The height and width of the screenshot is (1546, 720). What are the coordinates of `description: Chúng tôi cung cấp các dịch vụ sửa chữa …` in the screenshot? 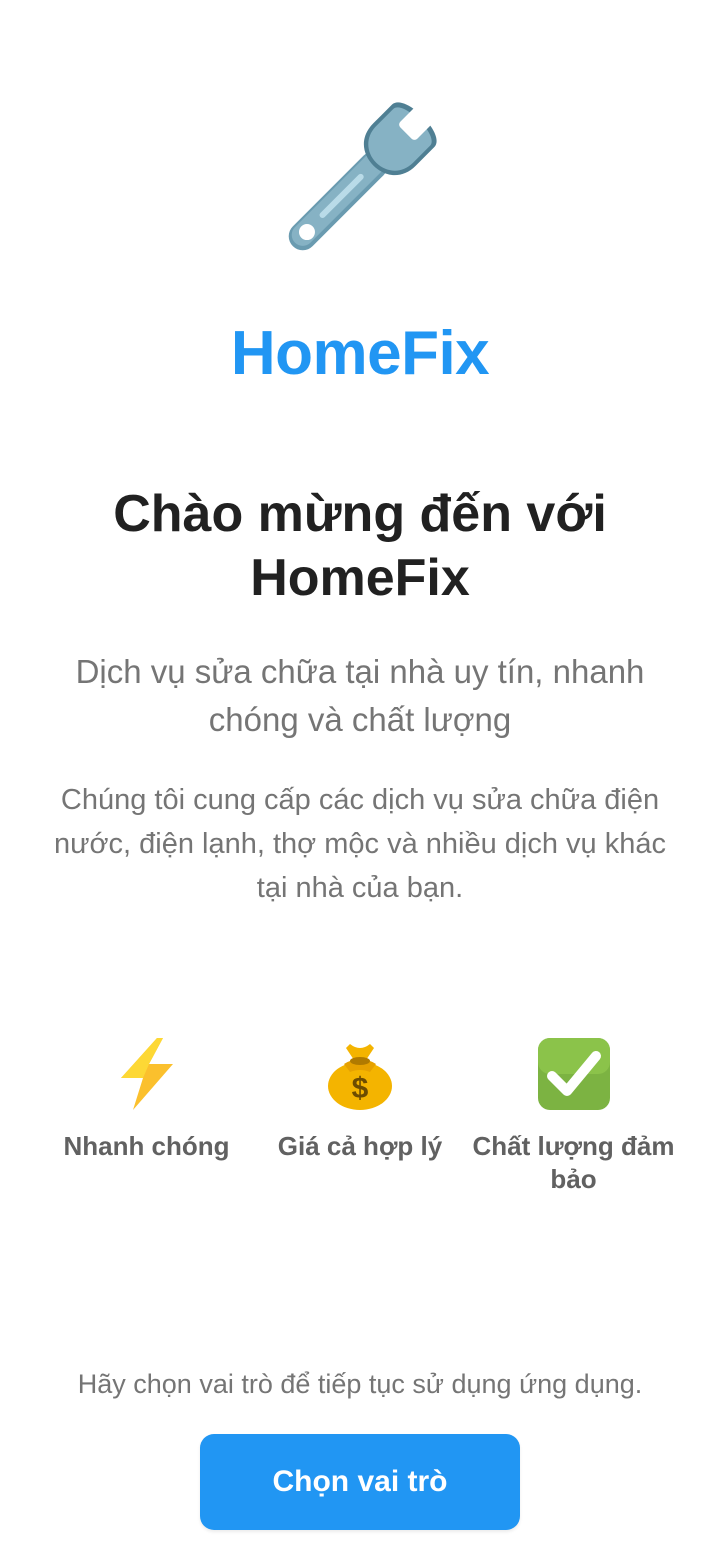 It's located at (359, 844).